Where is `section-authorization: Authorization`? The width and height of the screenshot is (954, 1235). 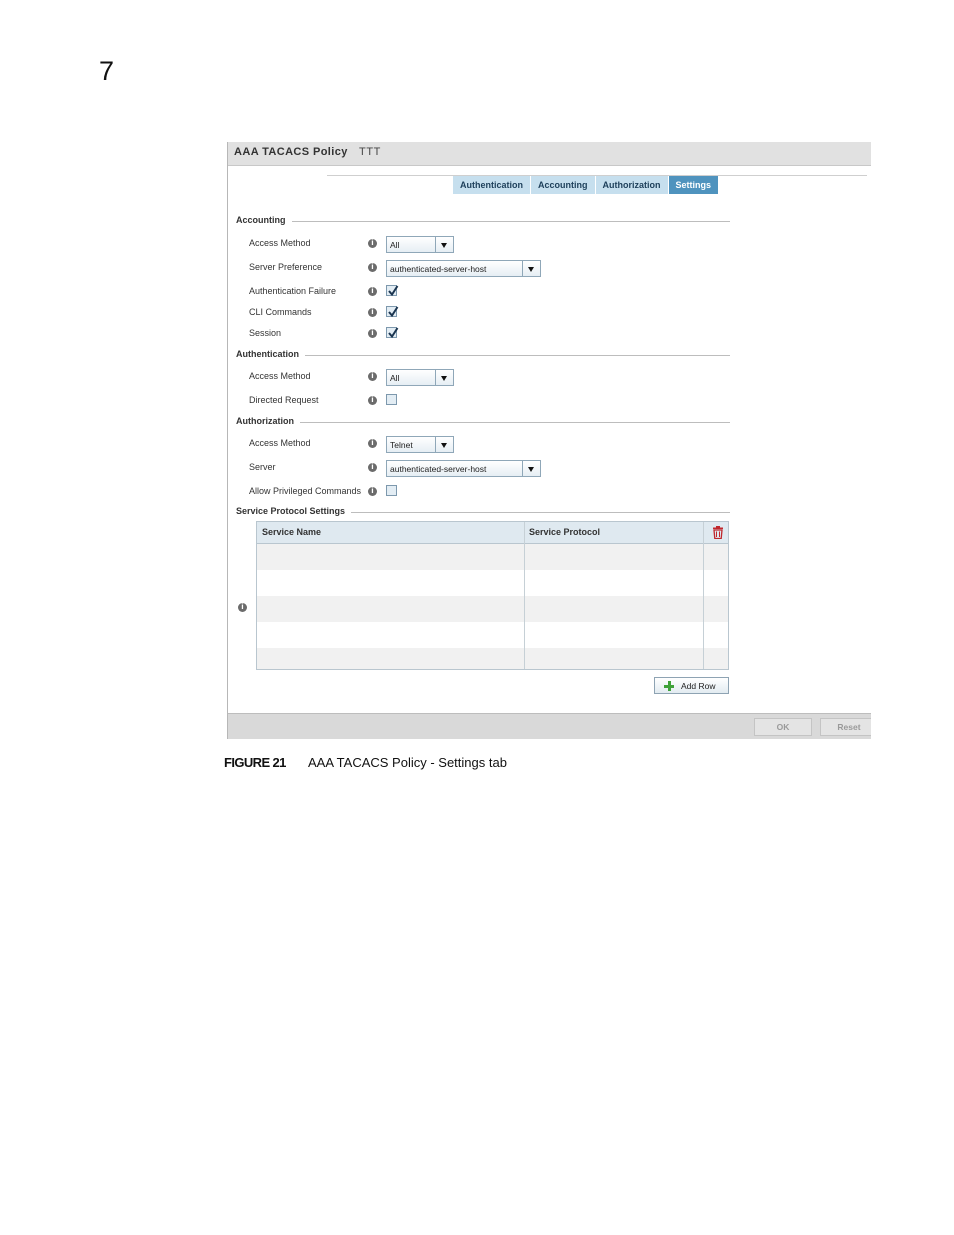 section-authorization: Authorization is located at coordinates (483, 422).